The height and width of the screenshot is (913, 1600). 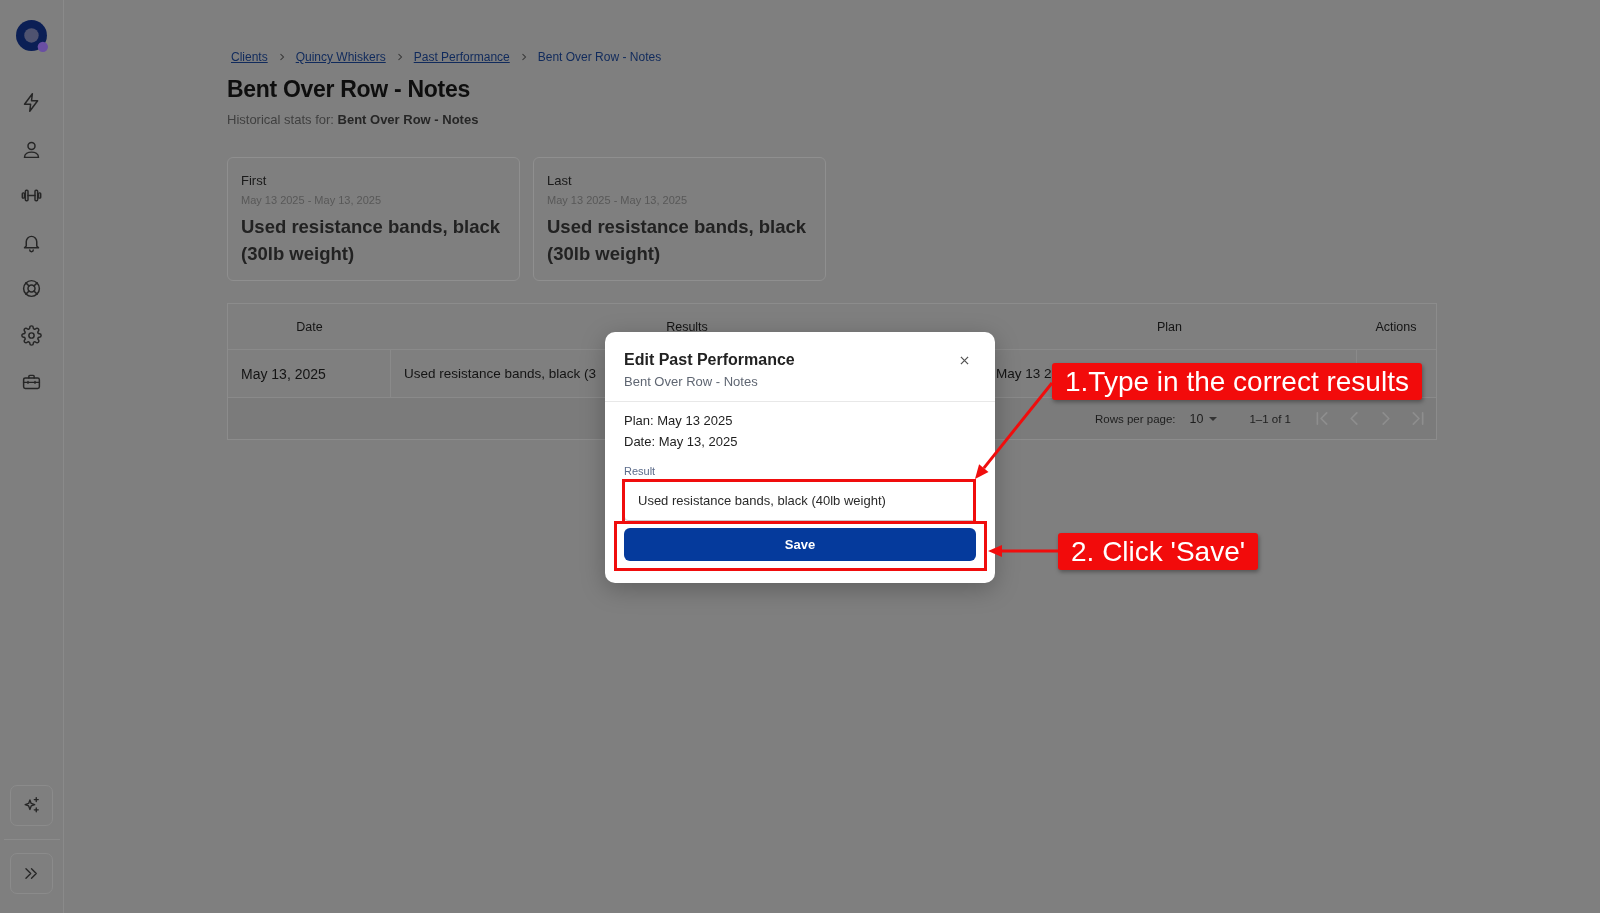 What do you see at coordinates (461, 57) in the screenshot?
I see `breadcrumb-link: Past Performance` at bounding box center [461, 57].